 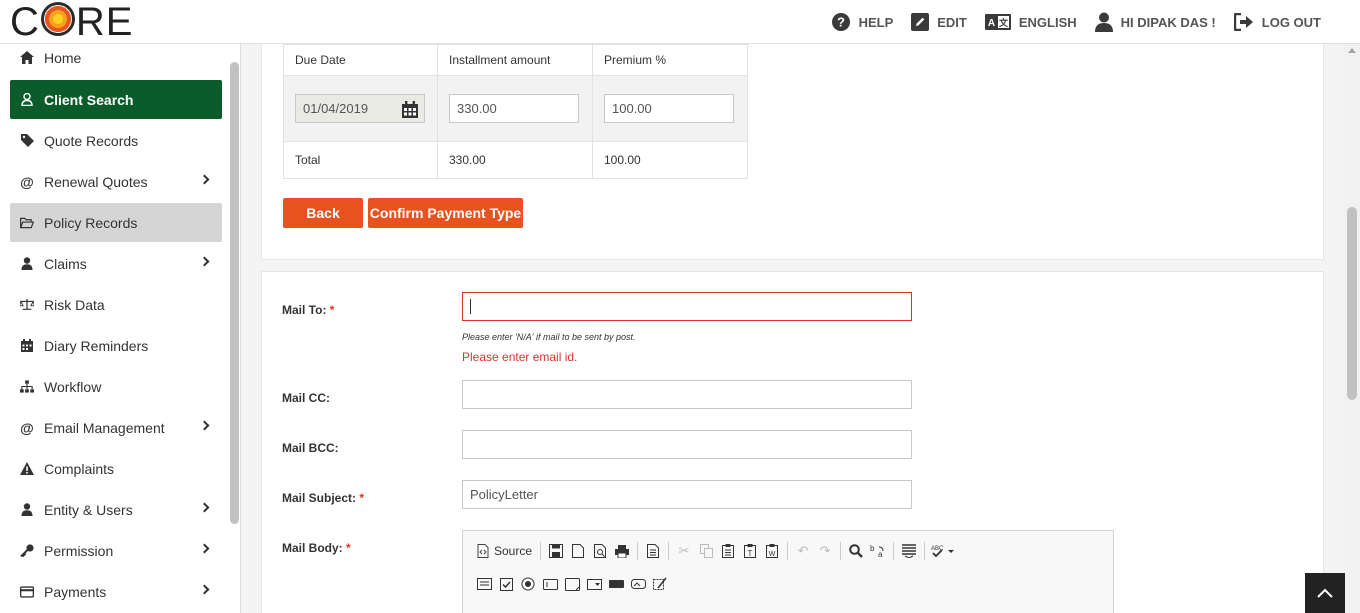 I want to click on textarea-icon, so click(x=572, y=584).